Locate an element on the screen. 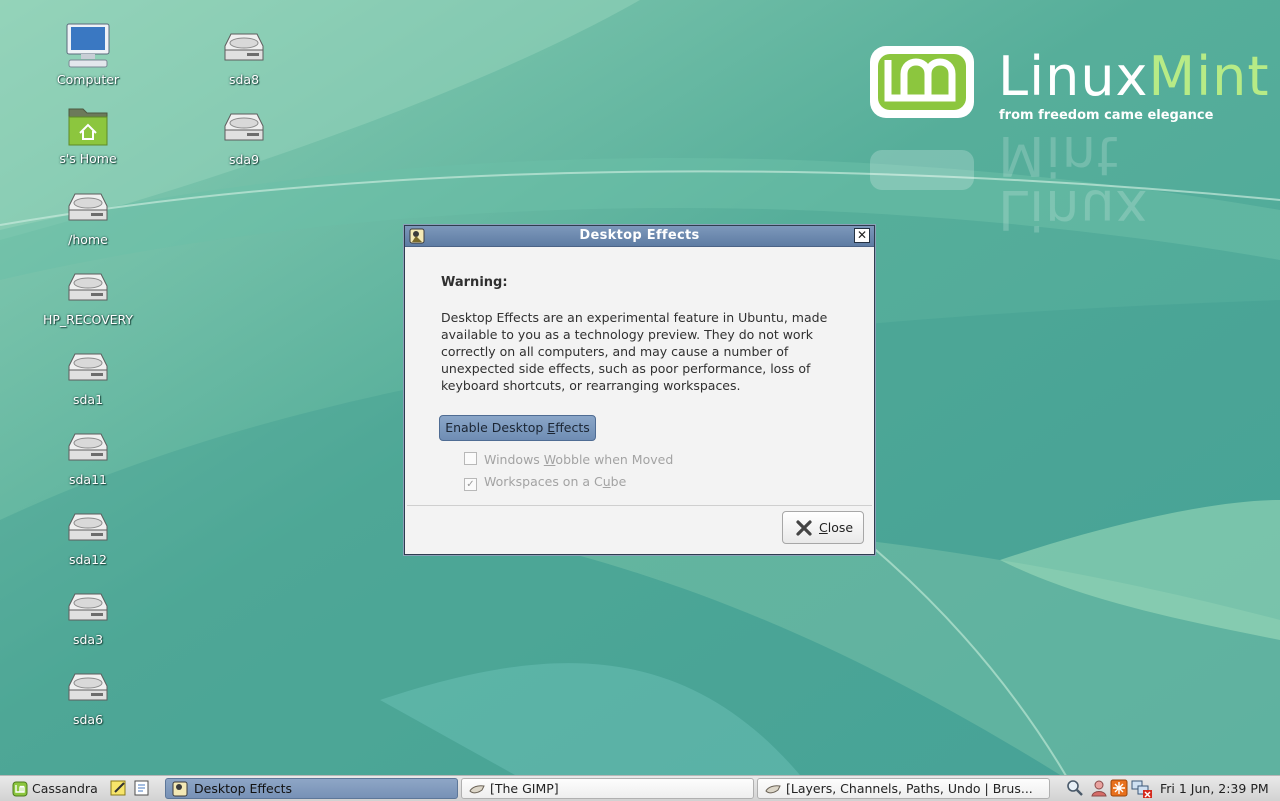 The height and width of the screenshot is (801, 1280). task-desktop-effects: Desktop Effects is located at coordinates (311, 788).